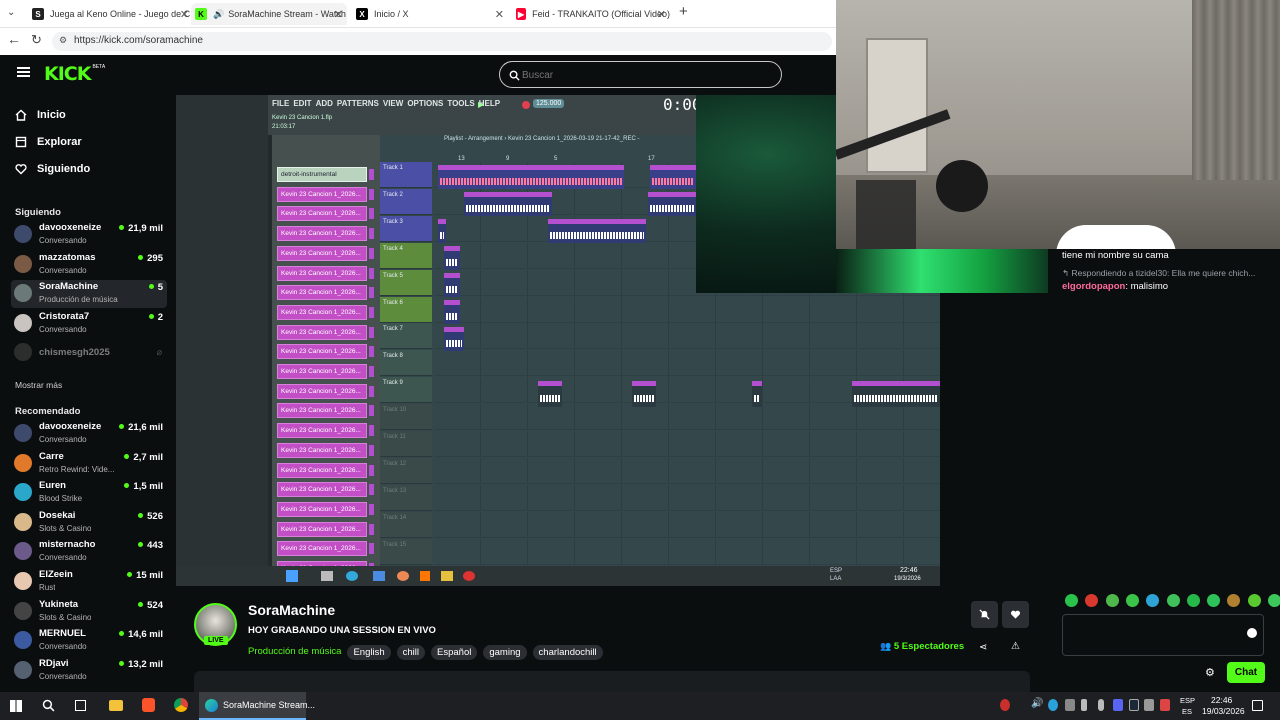 This screenshot has height=720, width=1280. I want to click on tab-youtube: ▶ Feid - TRANKAITO (Official Video) ✕, so click(591, 14).